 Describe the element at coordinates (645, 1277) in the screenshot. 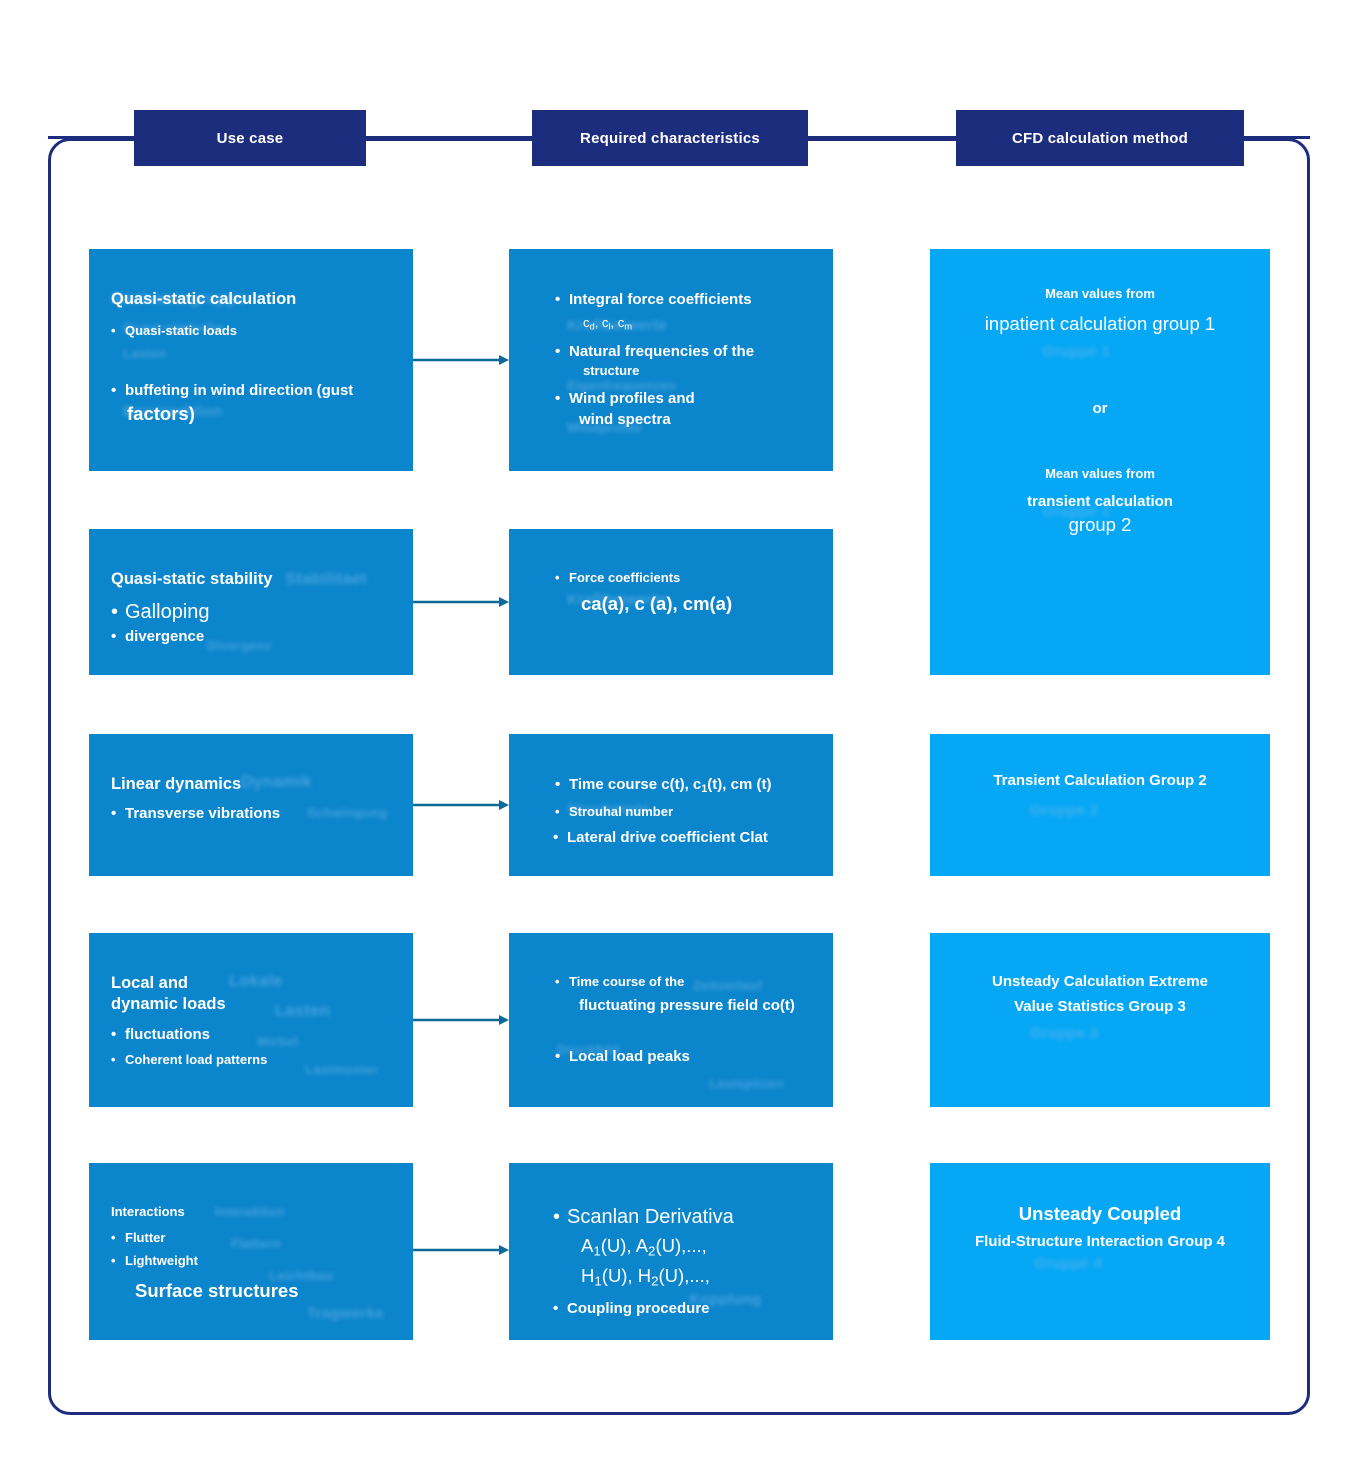

I see `characteristics-5-line-3: H1(U), H2(U),...,` at that location.